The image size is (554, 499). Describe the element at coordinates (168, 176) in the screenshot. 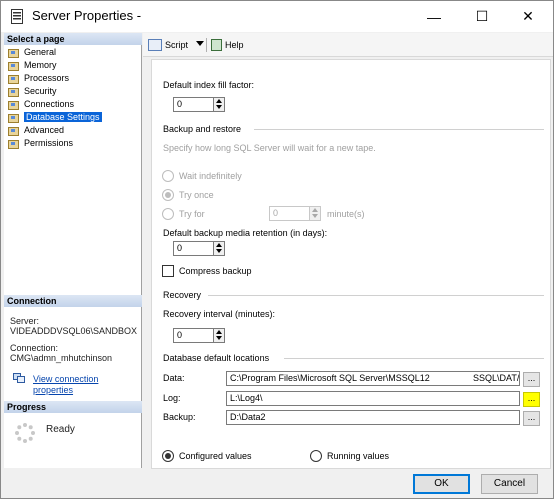

I see `wait-indefinitely-radio` at that location.